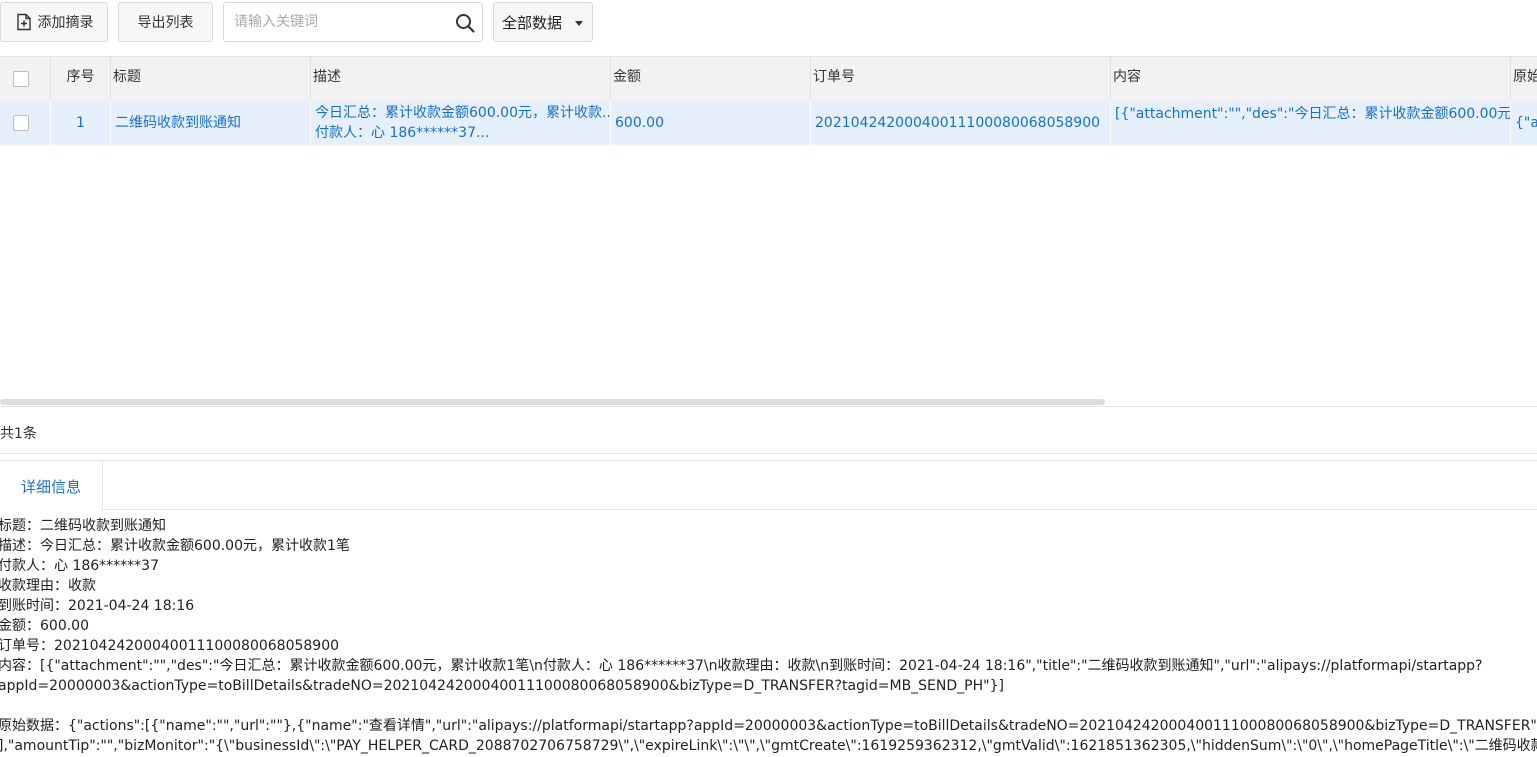  Describe the element at coordinates (18, 434) in the screenshot. I see `total-count: 共1条` at that location.